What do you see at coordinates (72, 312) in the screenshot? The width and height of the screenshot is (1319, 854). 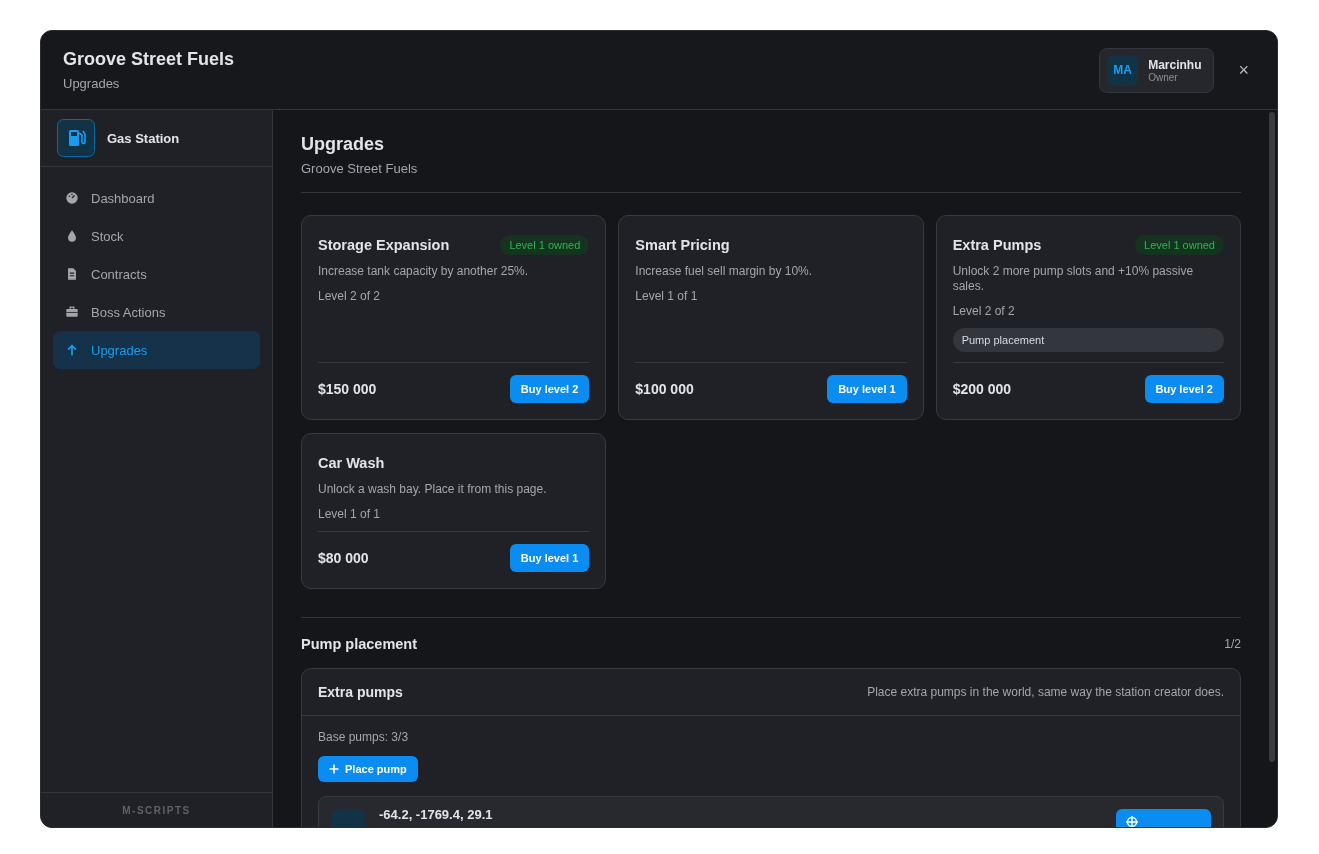 I see `briefcase-icon` at bounding box center [72, 312].